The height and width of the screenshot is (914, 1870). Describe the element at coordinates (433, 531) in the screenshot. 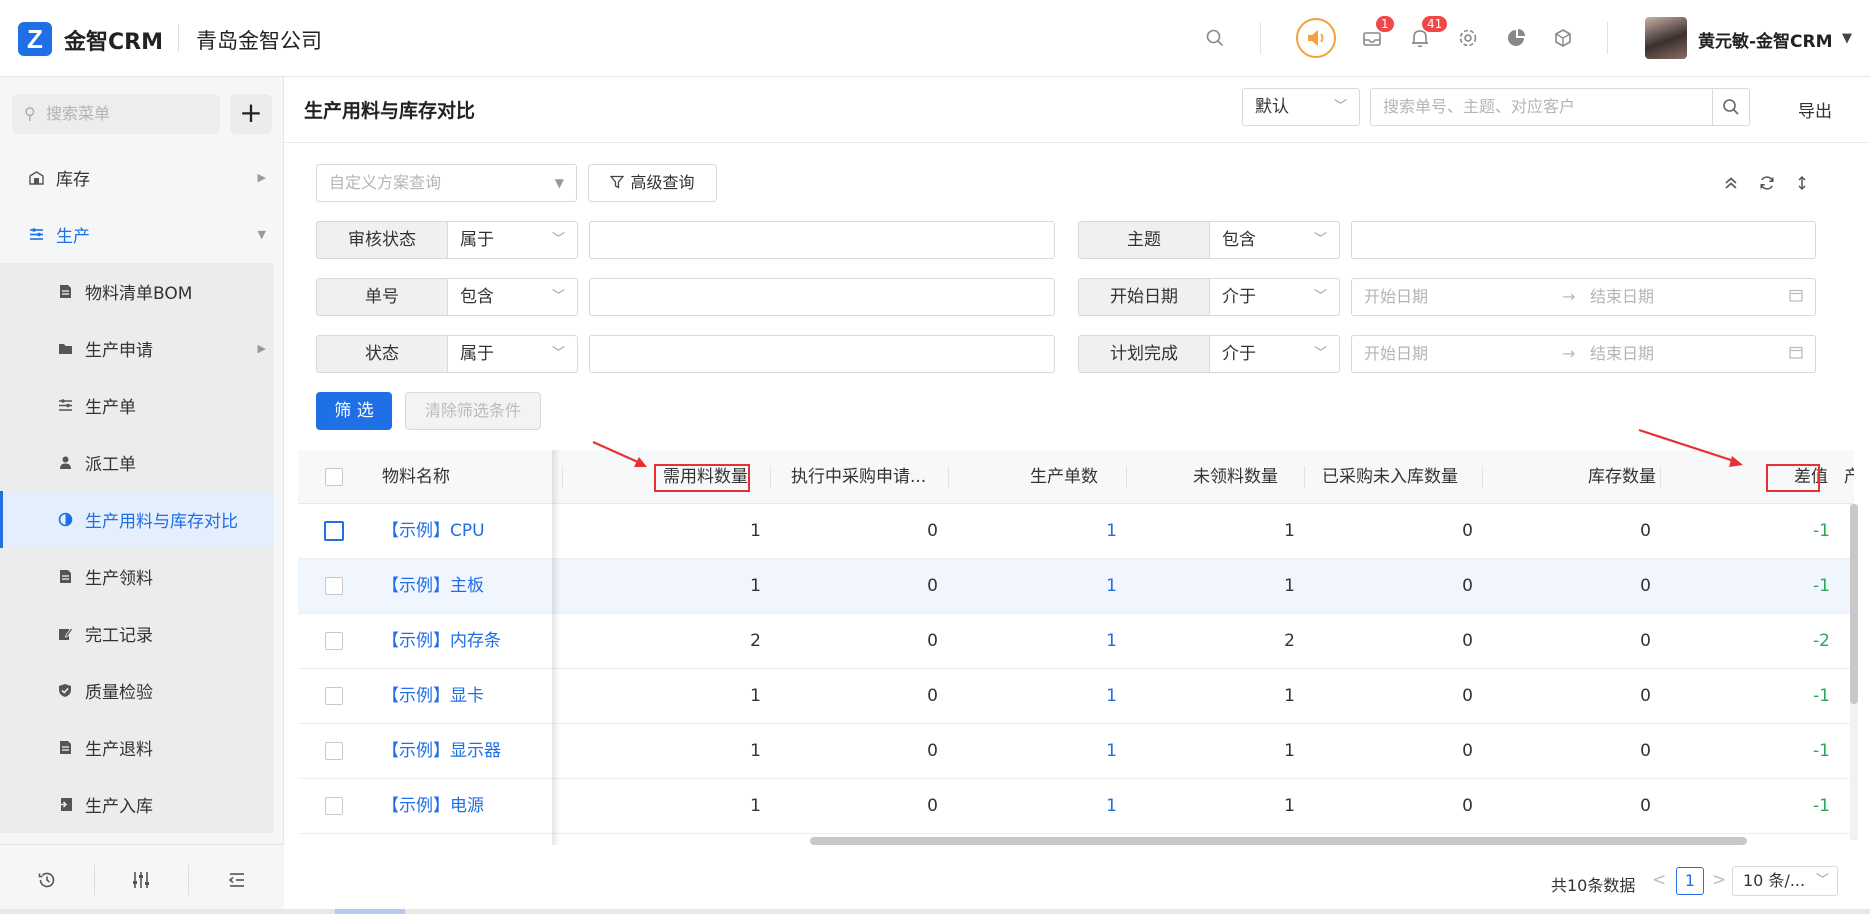

I see `material-name-link: 【示例】CPU` at that location.